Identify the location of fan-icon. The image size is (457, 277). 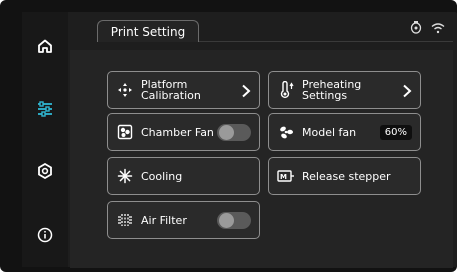
(286, 132).